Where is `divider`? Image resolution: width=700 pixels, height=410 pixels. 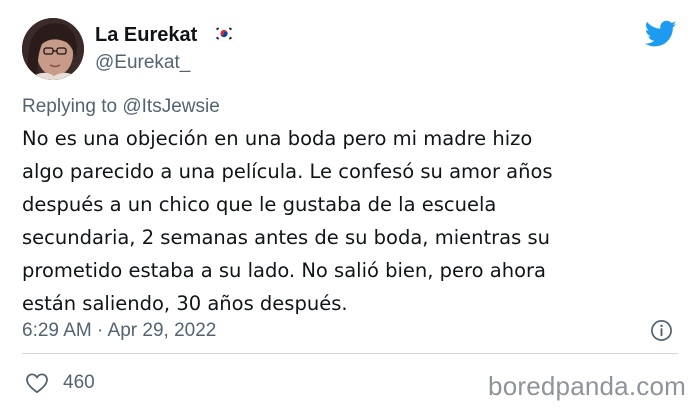
divider is located at coordinates (350, 353).